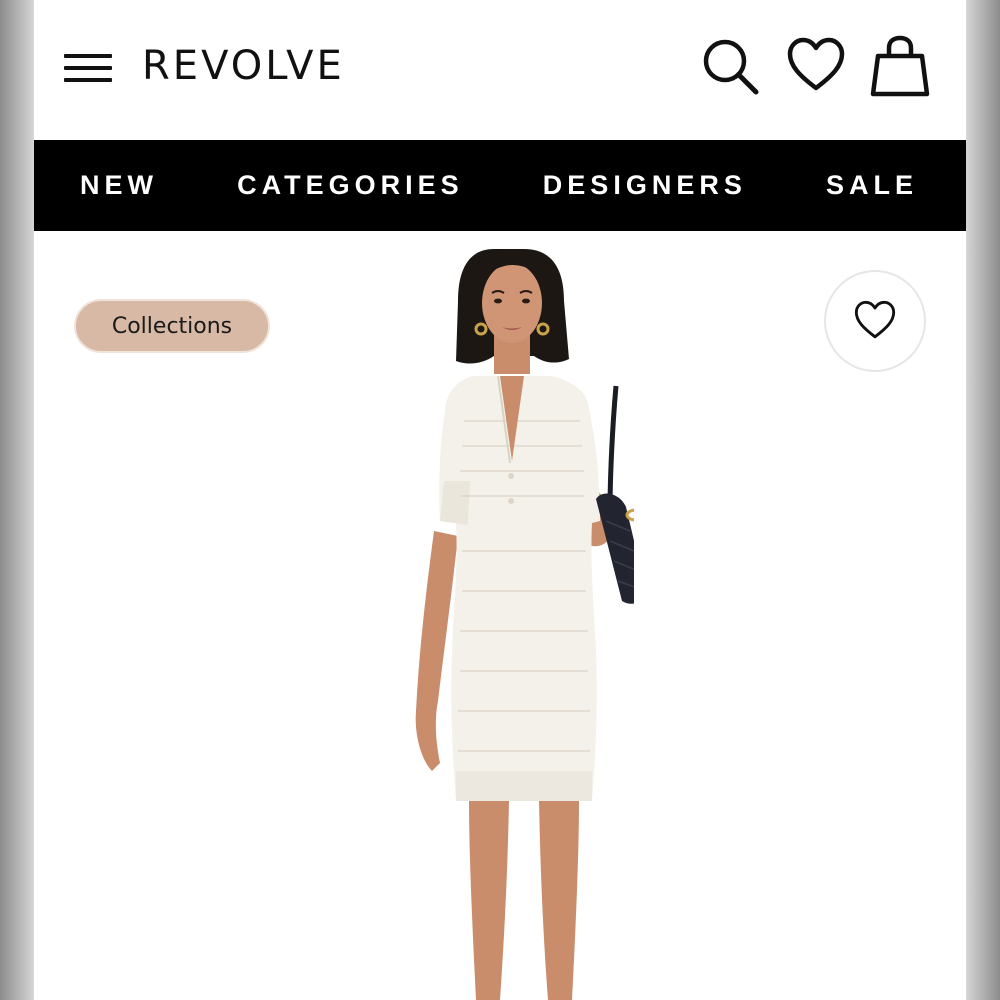 The height and width of the screenshot is (1000, 1000). I want to click on main-nav: NEW CATEGORIES DESIGNERS SALE, so click(500, 185).